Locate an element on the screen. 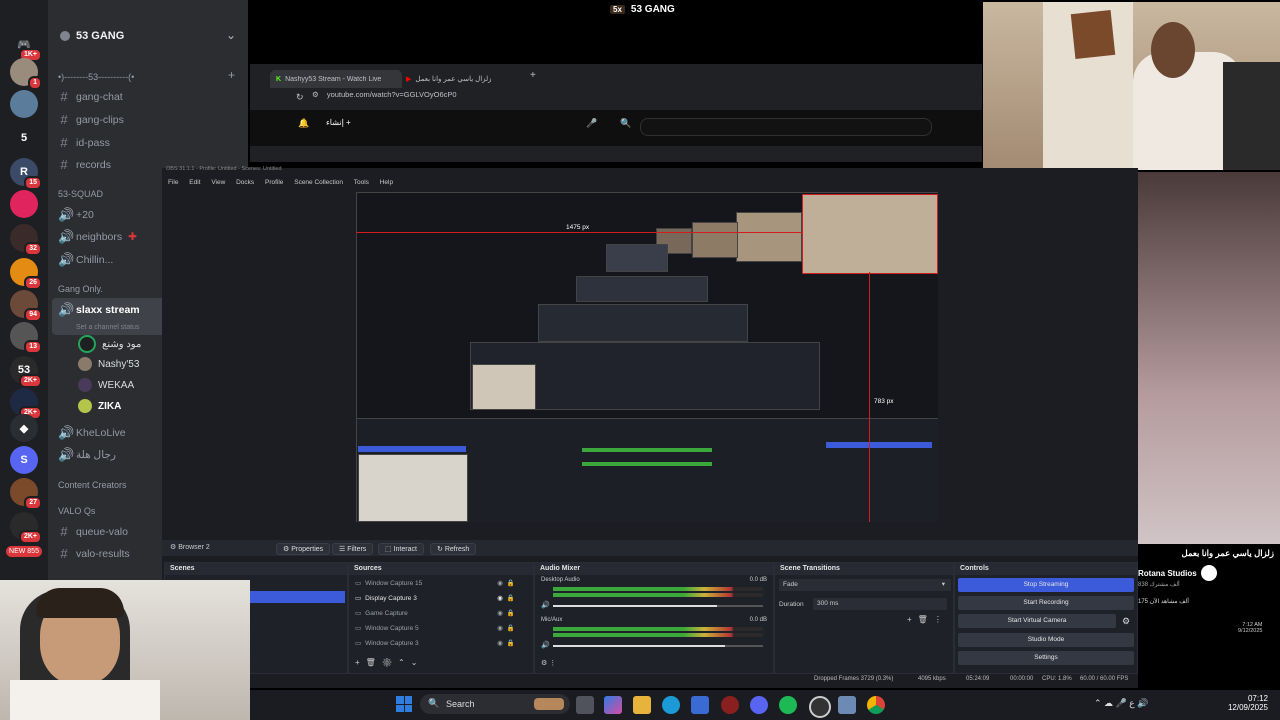  channel-name: Rotana Studios is located at coordinates (1167, 573).